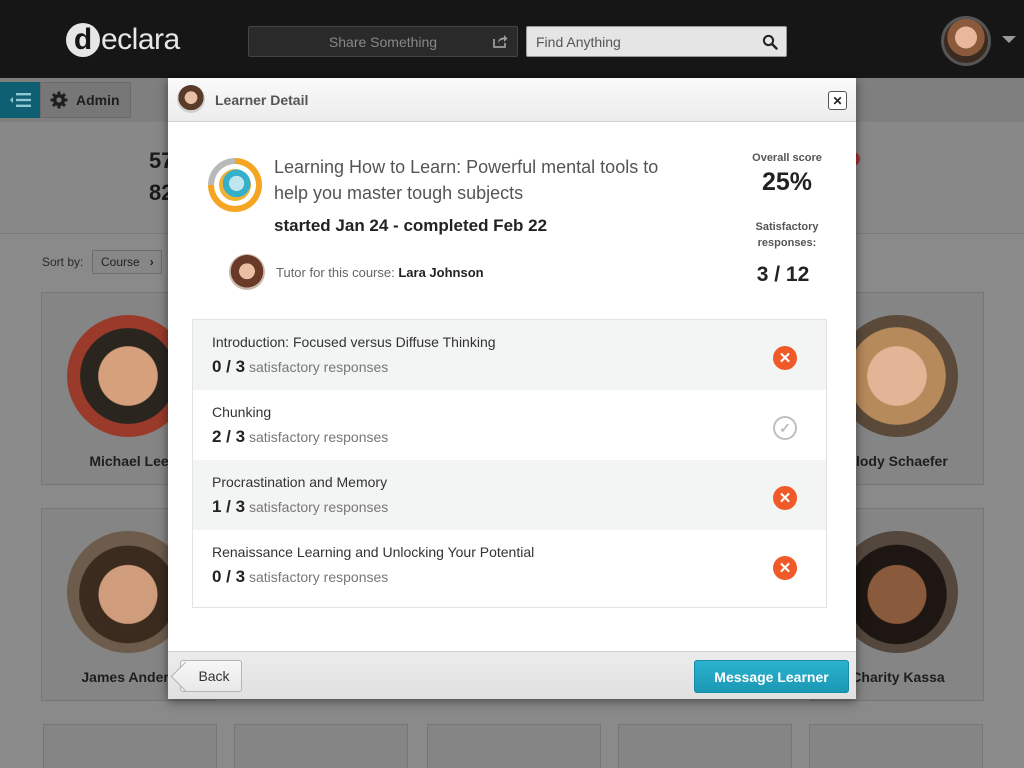 Image resolution: width=1024 pixels, height=768 pixels. I want to click on close-button: ✕, so click(837, 100).